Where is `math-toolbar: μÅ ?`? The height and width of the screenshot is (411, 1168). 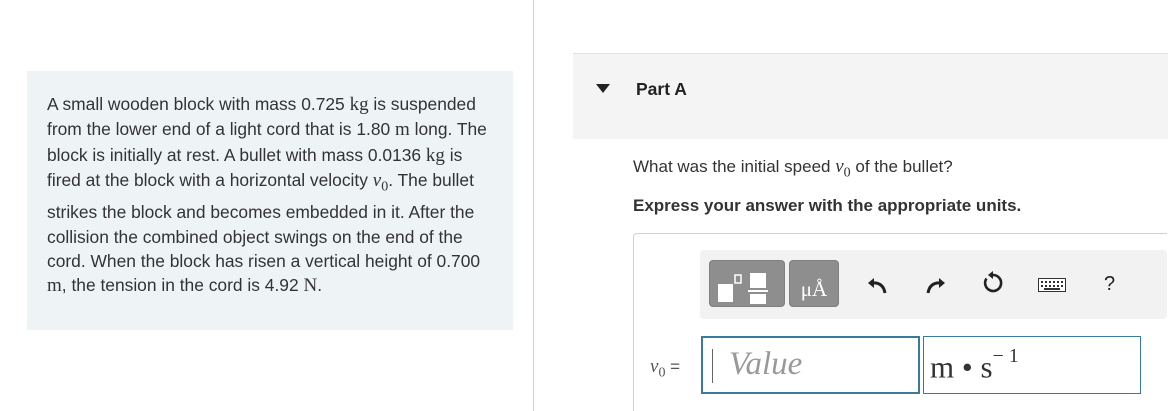
math-toolbar: μÅ ? is located at coordinates (933, 284).